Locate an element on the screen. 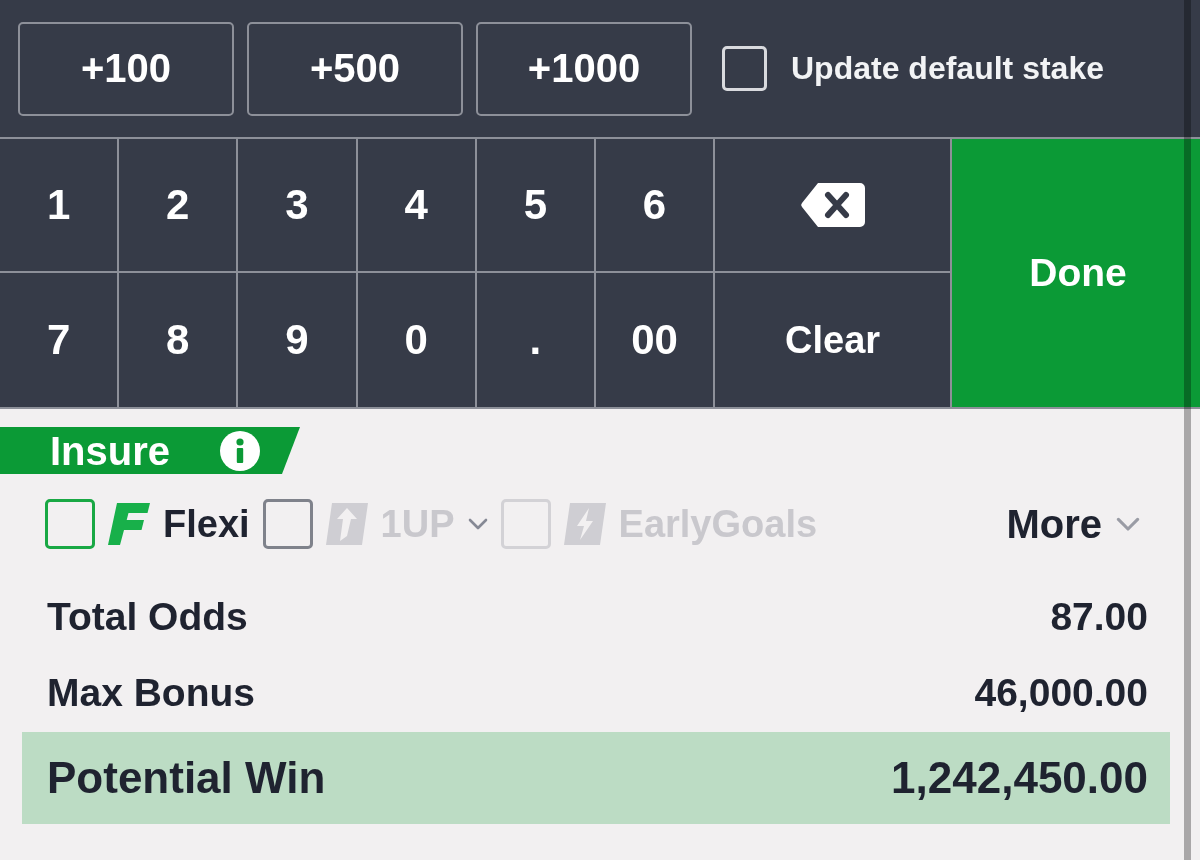 Image resolution: width=1200 pixels, height=860 pixels. summary-label: Total Odds is located at coordinates (147, 617).